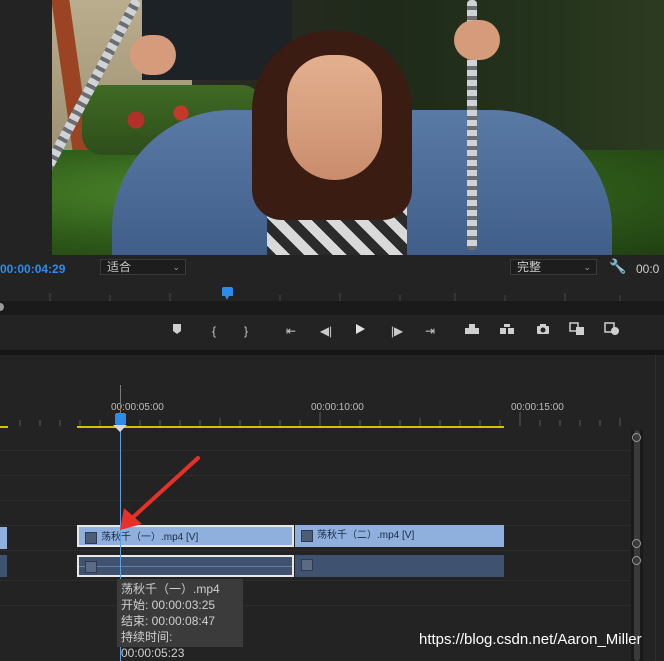  I want to click on video-clip-partial, so click(3, 538).